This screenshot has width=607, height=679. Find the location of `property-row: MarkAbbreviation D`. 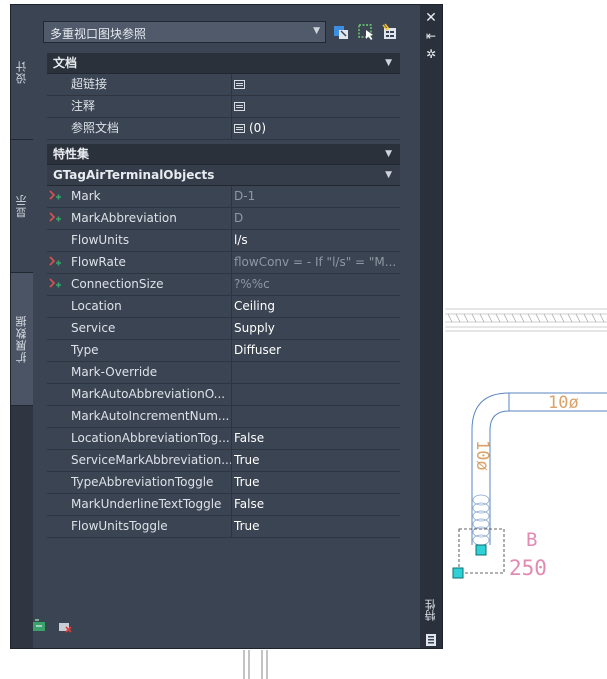

property-row: MarkAbbreviation D is located at coordinates (223, 219).